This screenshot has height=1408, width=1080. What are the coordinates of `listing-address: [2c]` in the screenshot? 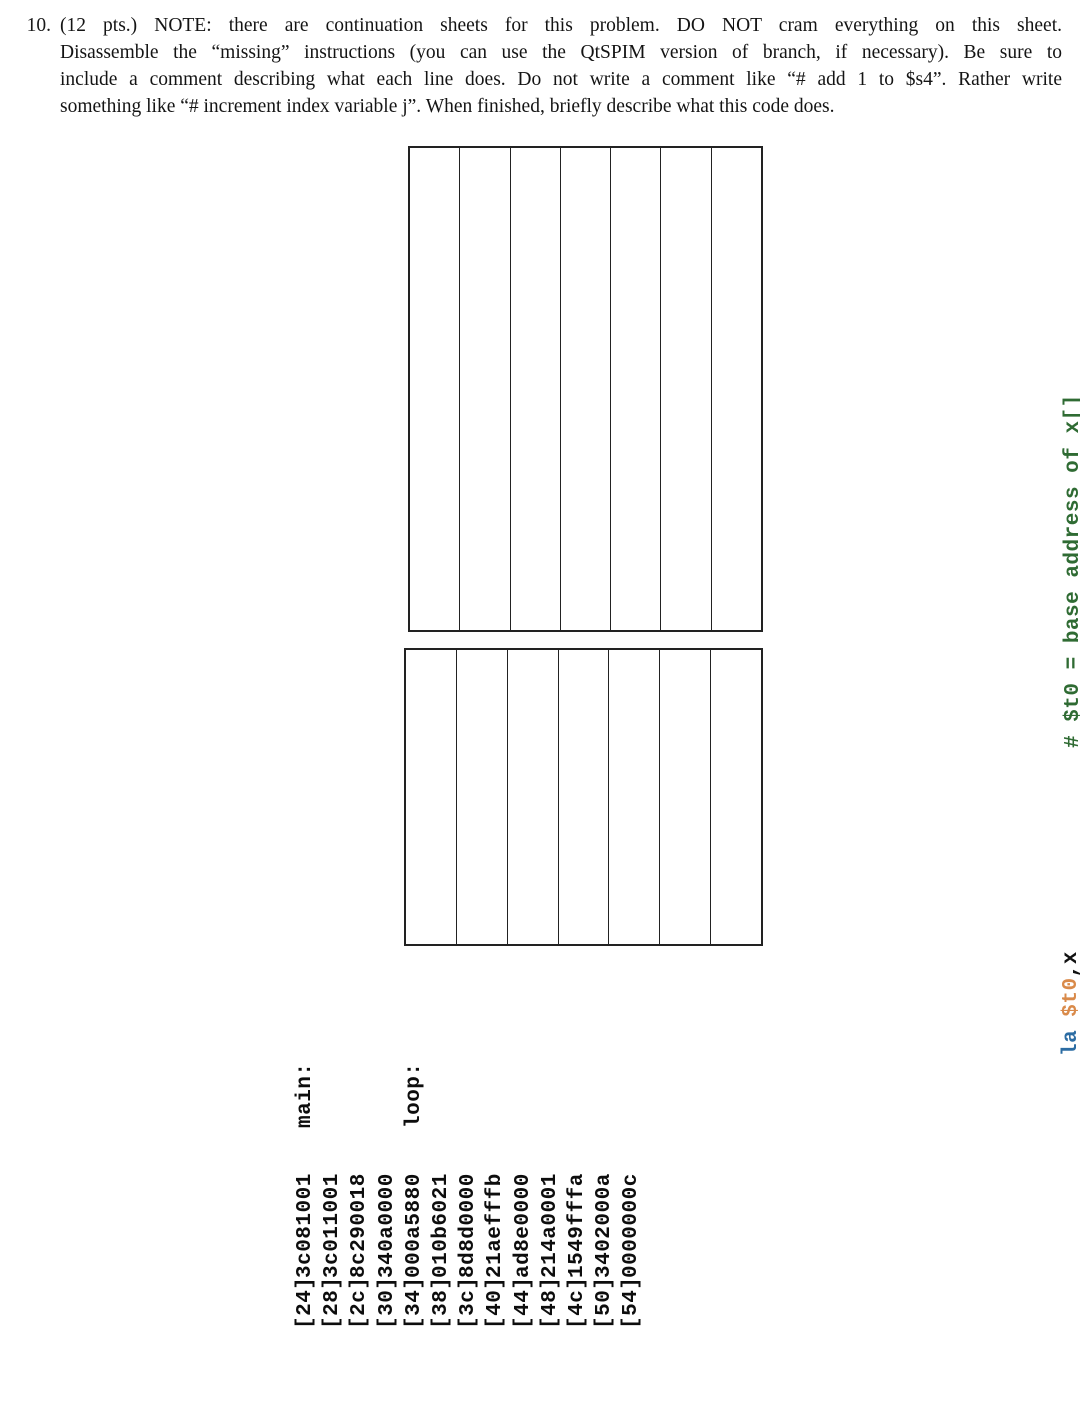 It's located at (360, 1302).